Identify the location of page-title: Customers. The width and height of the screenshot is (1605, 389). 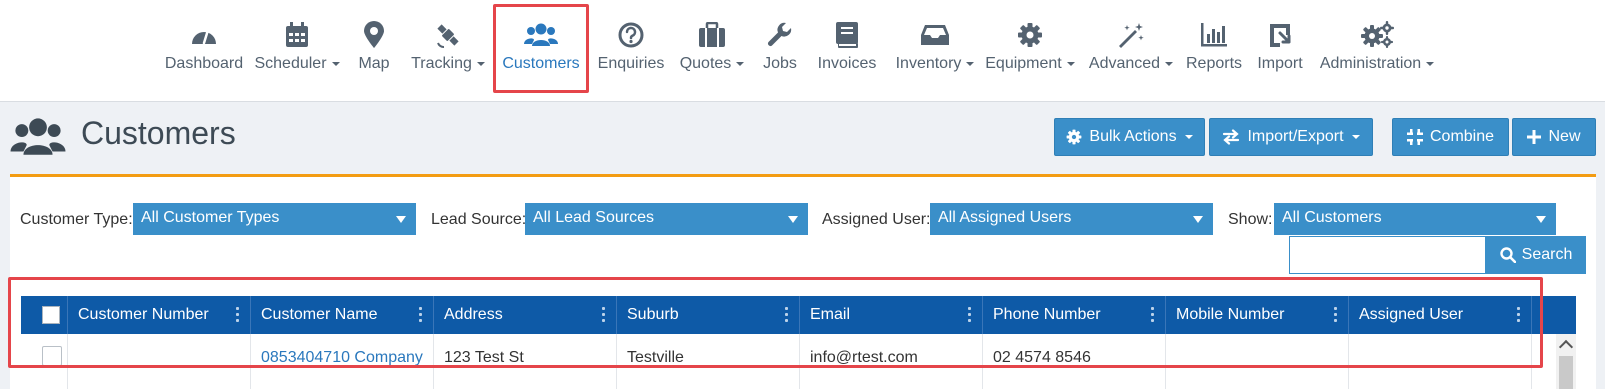
(158, 133).